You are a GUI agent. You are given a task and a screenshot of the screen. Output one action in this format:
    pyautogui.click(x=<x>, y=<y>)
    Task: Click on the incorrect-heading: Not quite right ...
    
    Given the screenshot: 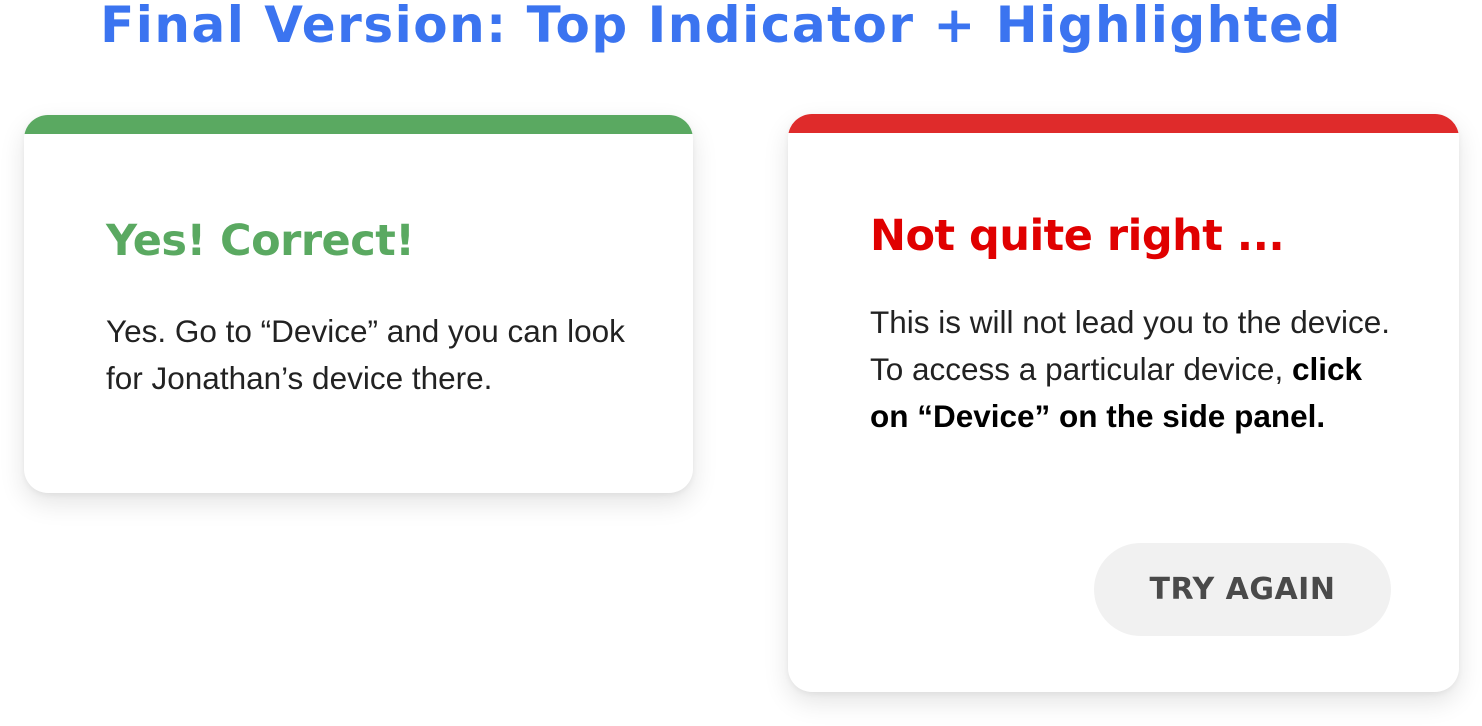 What is the action you would take?
    pyautogui.click(x=1077, y=236)
    